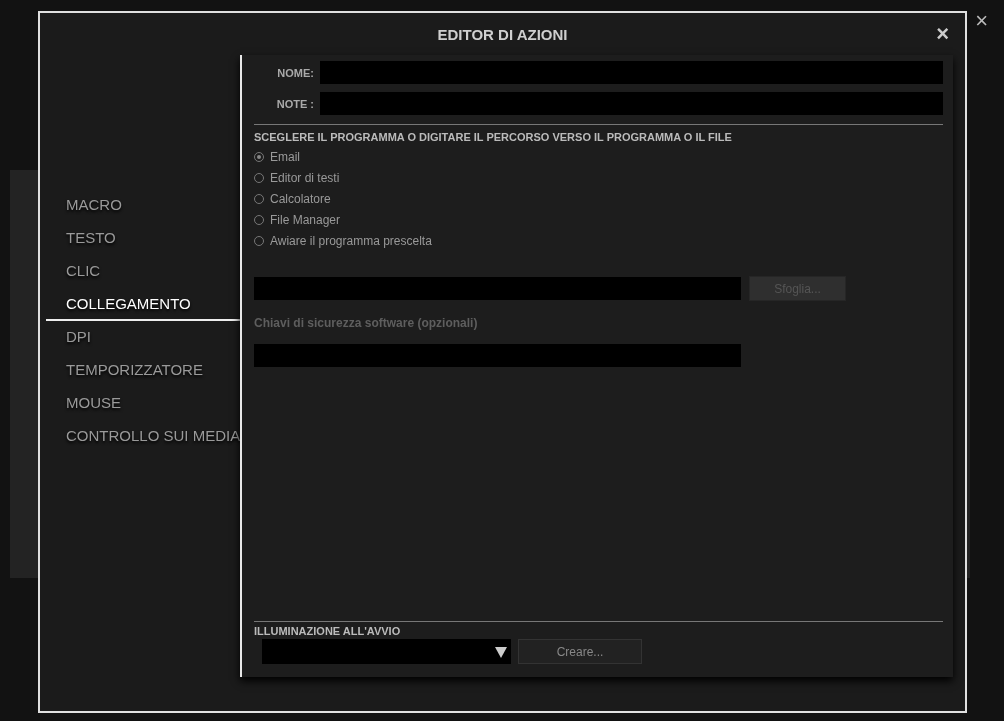 Image resolution: width=1004 pixels, height=721 pixels. What do you see at coordinates (140, 238) in the screenshot?
I see `nav-tab: TESTO` at bounding box center [140, 238].